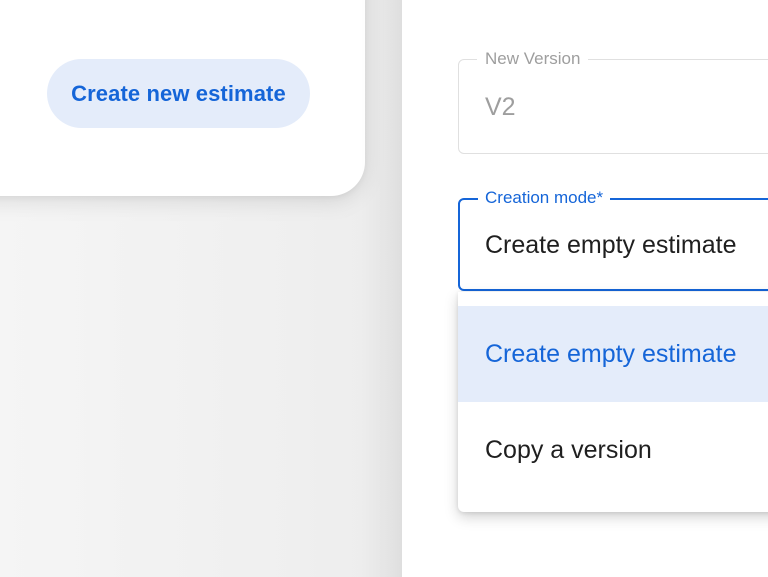 This screenshot has width=768, height=577. Describe the element at coordinates (381, 288) in the screenshot. I see `panel-shadow` at that location.